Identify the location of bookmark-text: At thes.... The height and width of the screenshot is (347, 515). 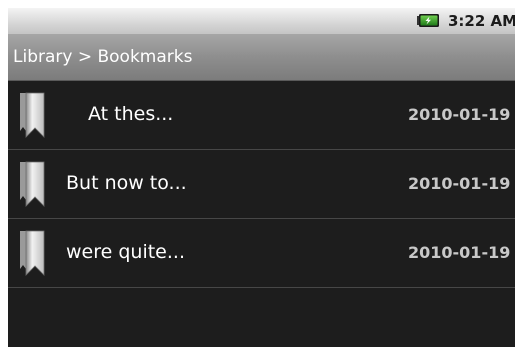
(131, 114).